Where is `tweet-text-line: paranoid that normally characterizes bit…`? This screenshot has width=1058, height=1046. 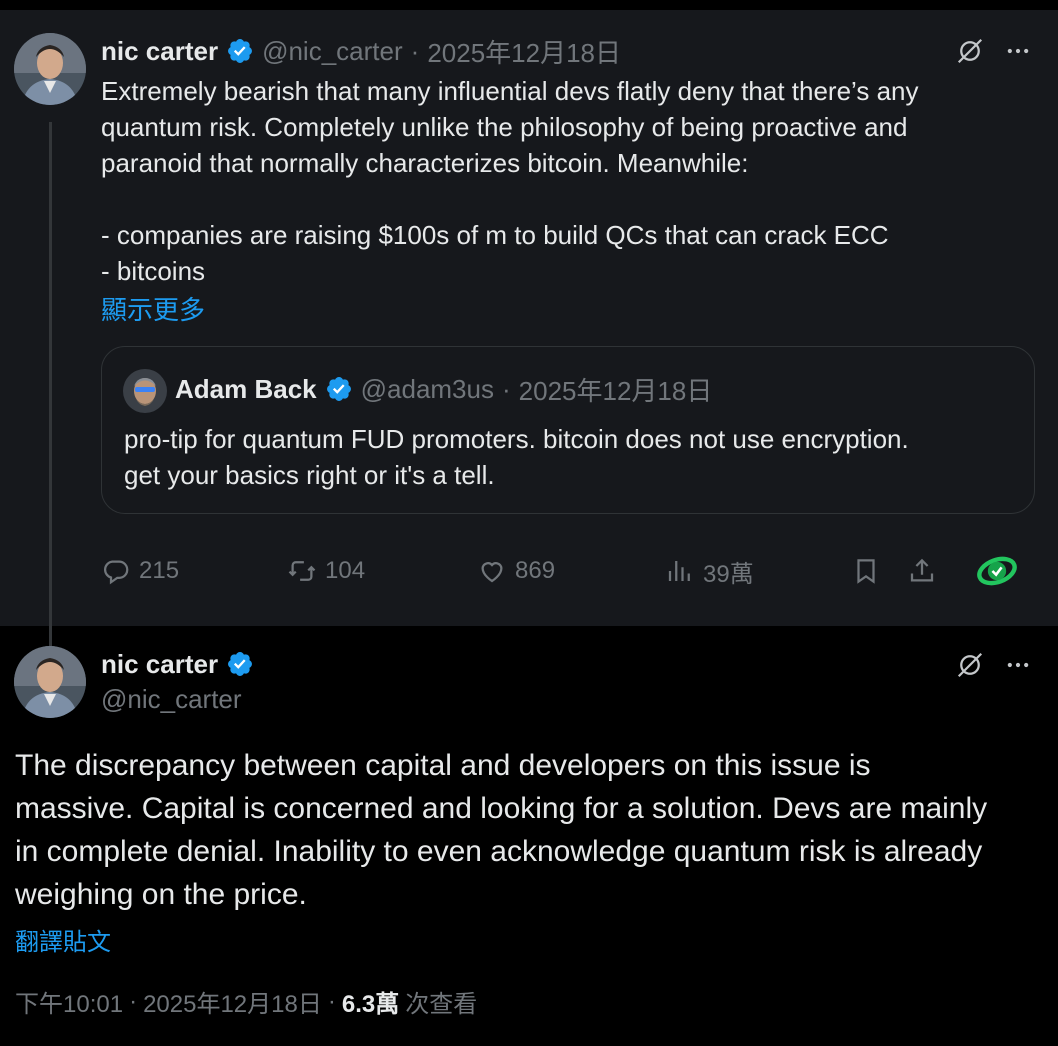
tweet-text-line: paranoid that normally characterizes bit… is located at coordinates (425, 163).